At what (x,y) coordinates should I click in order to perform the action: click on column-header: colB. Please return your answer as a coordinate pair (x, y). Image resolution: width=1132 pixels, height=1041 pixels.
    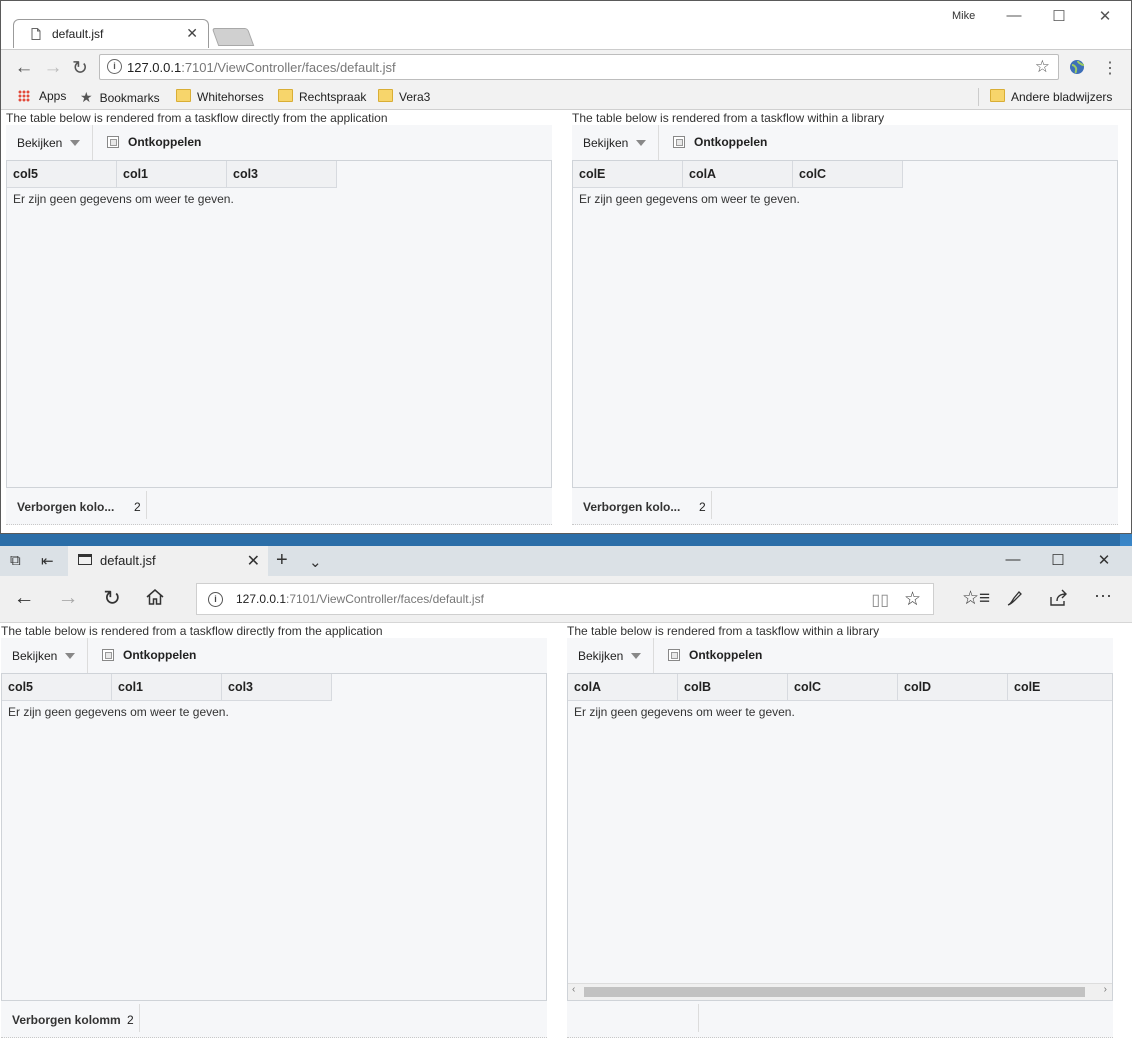
    Looking at the image, I should click on (733, 687).